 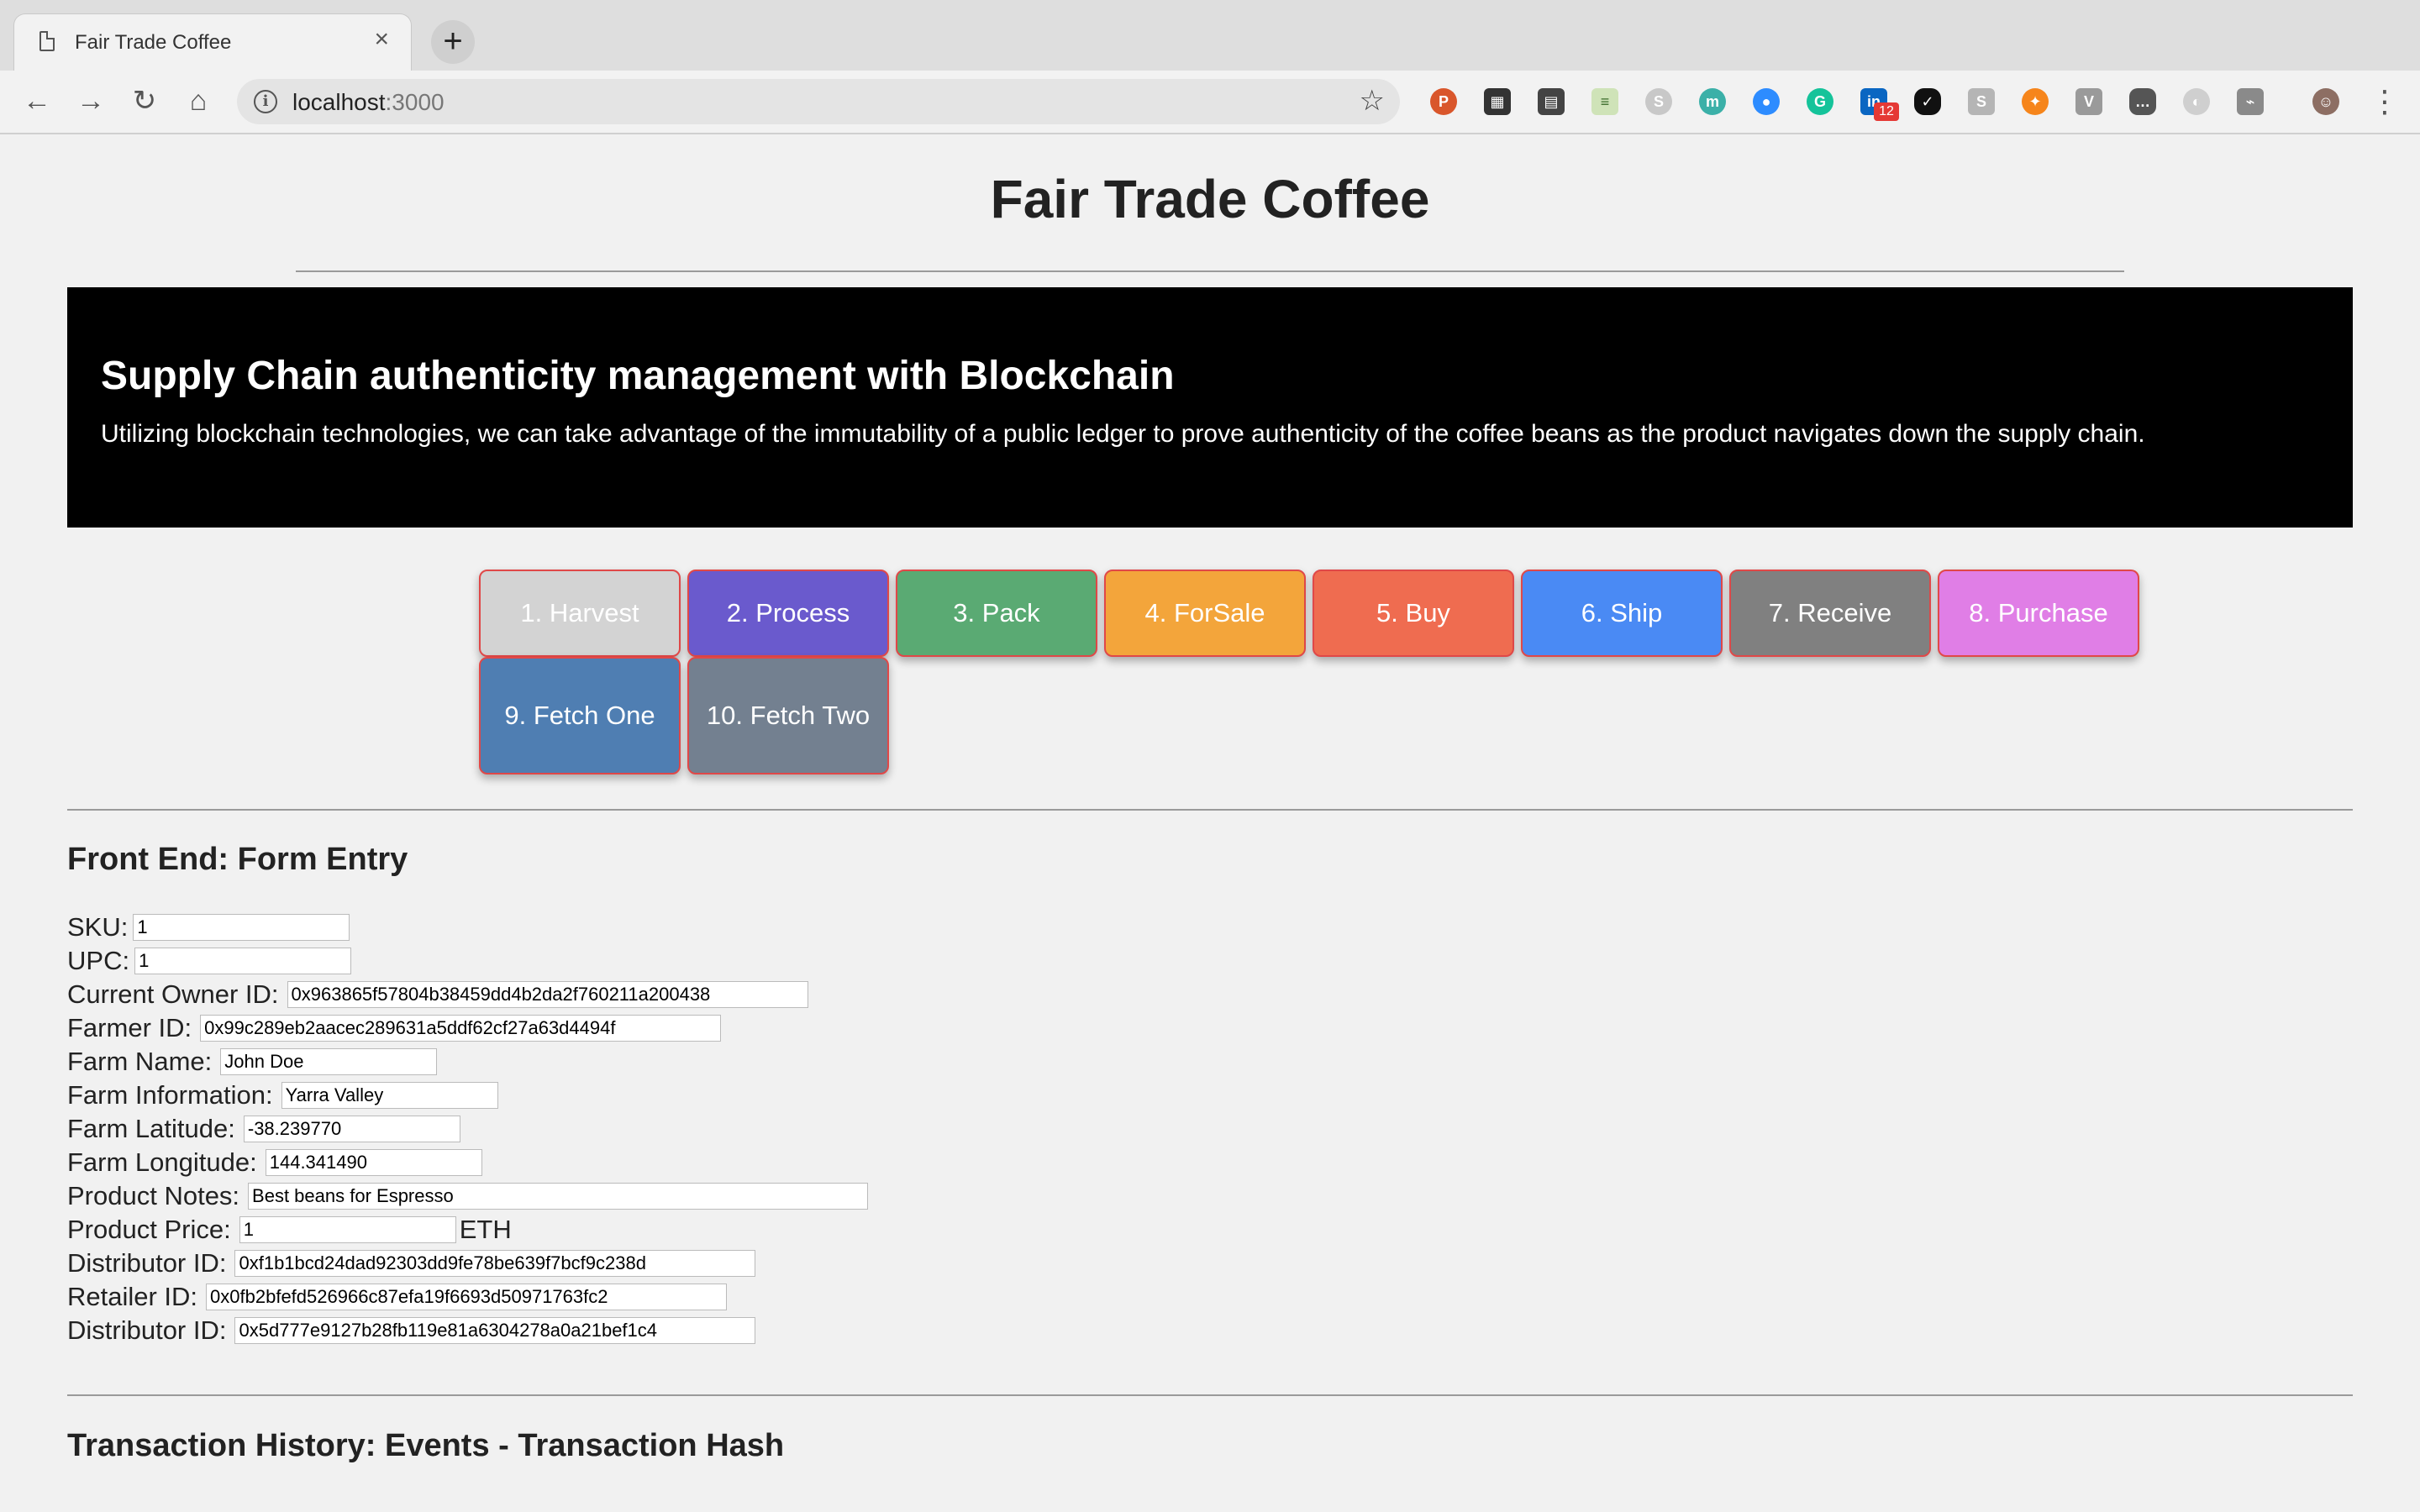 I want to click on extension-badge: 12, so click(x=1886, y=111).